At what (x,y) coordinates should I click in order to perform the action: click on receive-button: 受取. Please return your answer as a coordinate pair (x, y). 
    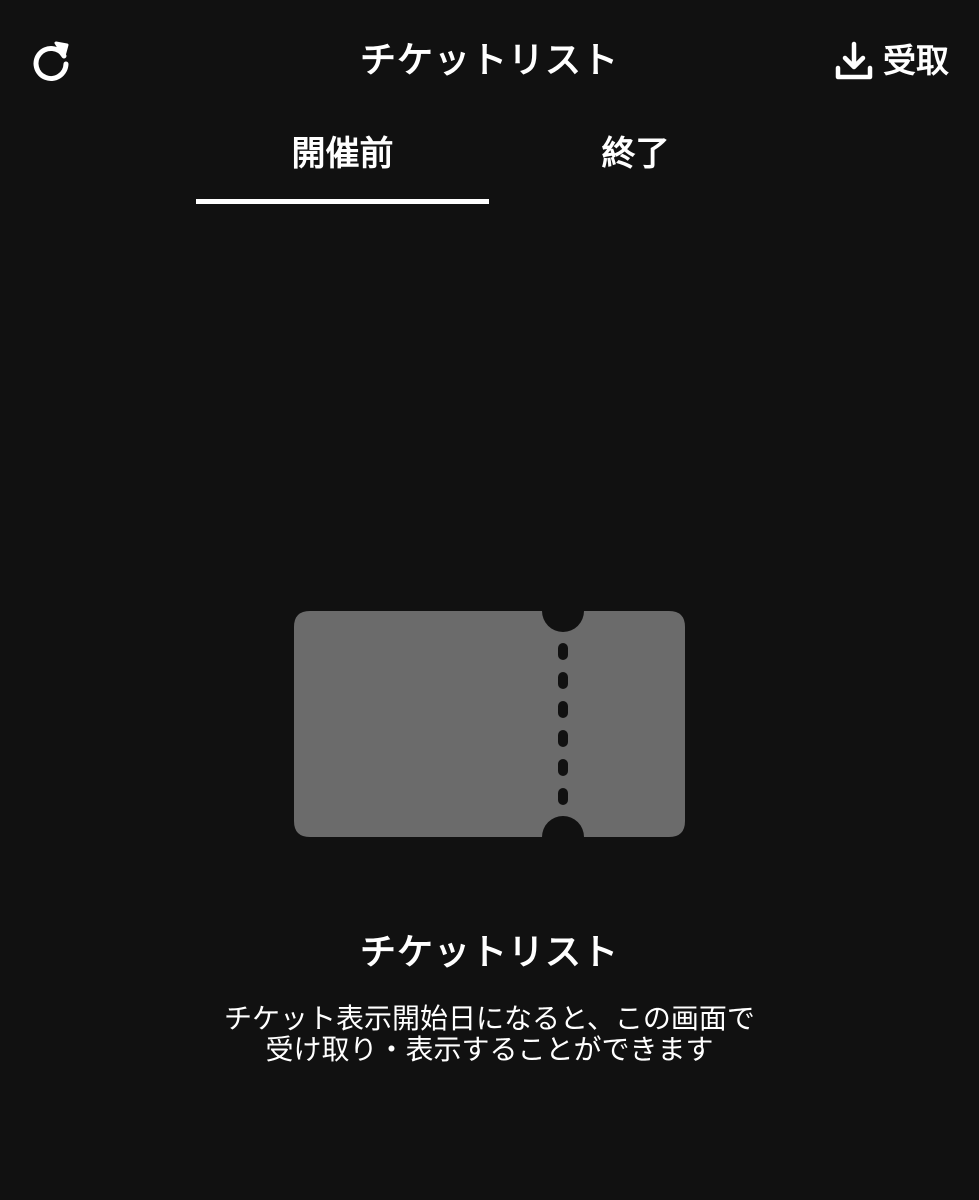
    Looking at the image, I should click on (891, 61).